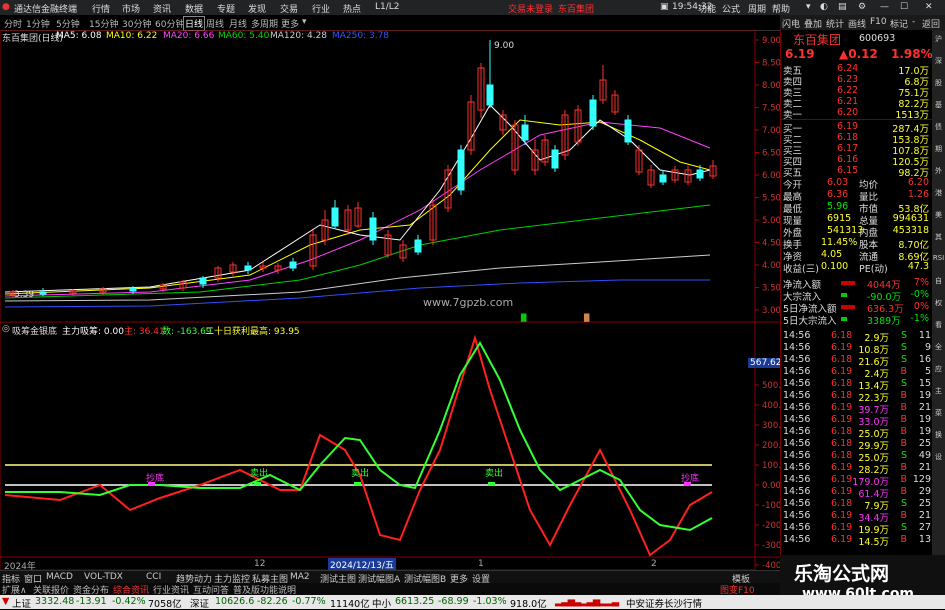  Describe the element at coordinates (938, 237) in the screenshot. I see `side-icon: 其` at that location.